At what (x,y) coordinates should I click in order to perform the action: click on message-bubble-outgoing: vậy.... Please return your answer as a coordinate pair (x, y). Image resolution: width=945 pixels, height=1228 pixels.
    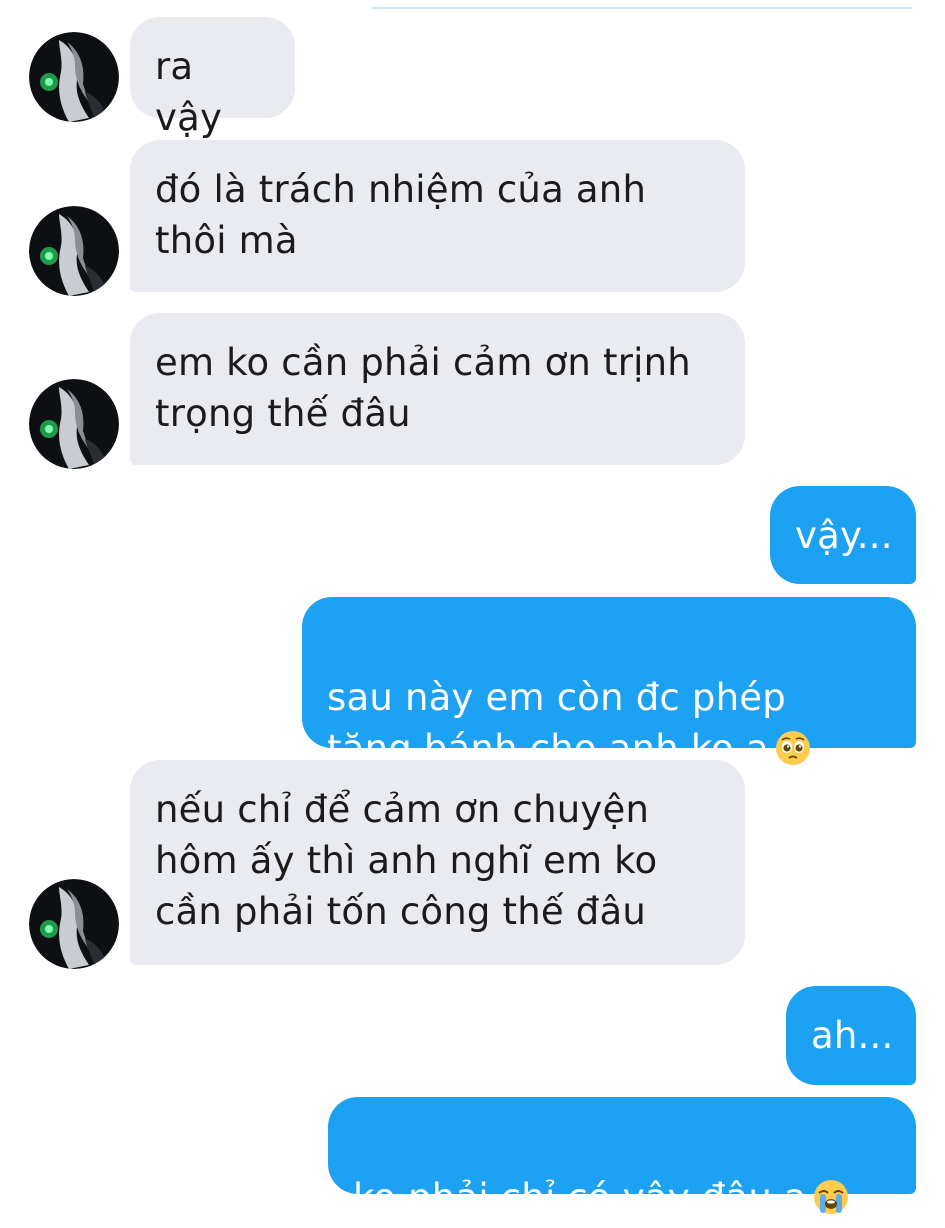
    Looking at the image, I should click on (843, 535).